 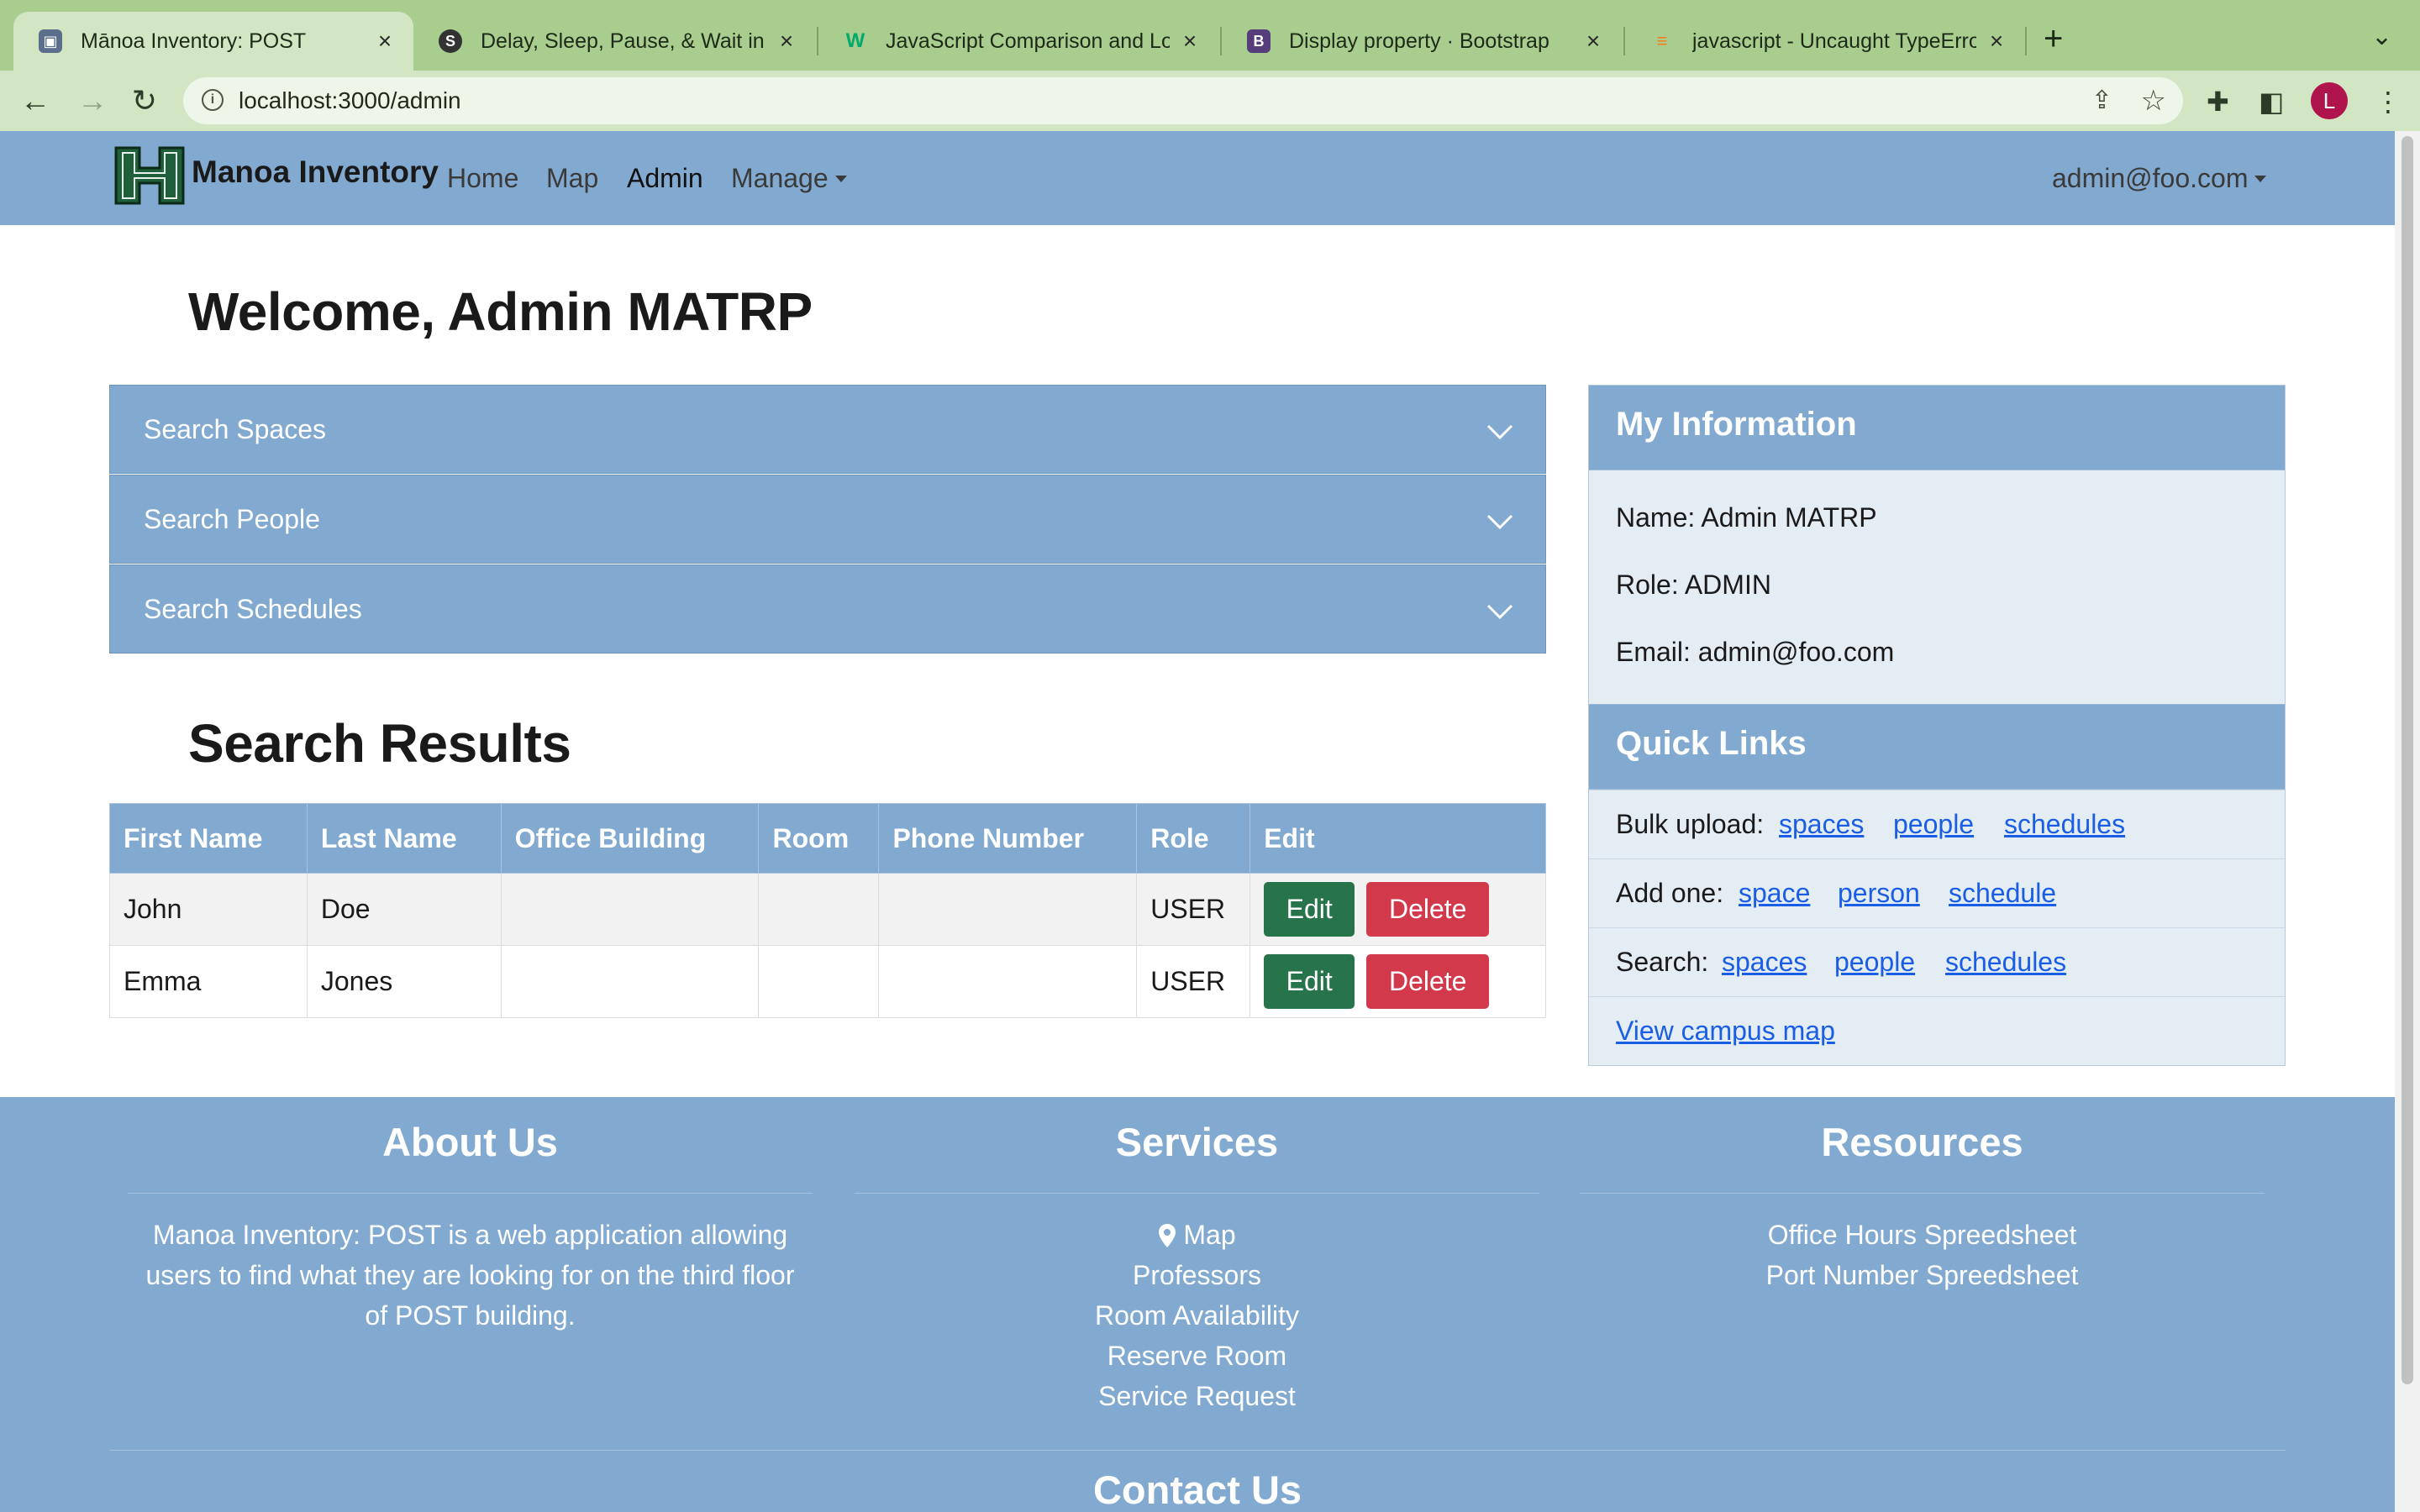 What do you see at coordinates (315, 172) in the screenshot?
I see `brand-name: Manoa Inventory` at bounding box center [315, 172].